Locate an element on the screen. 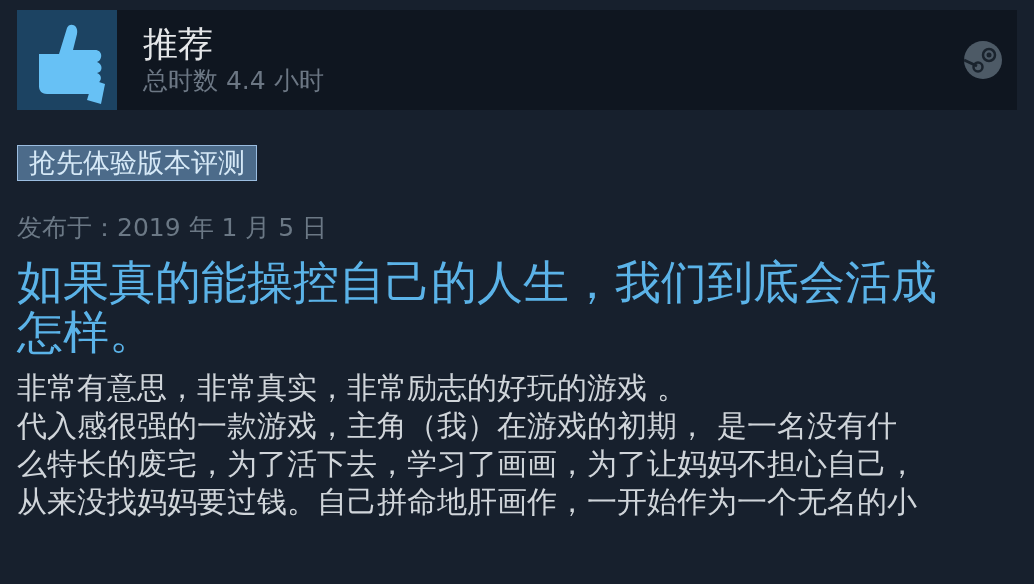 Image resolution: width=1034 pixels, height=584 pixels. playtime-text: 总时数 4.4 小时 is located at coordinates (234, 81).